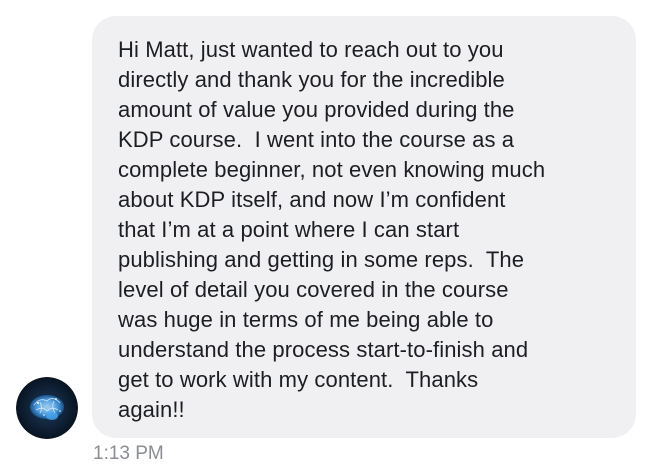 This screenshot has height=476, width=656. I want to click on brain-avatar-graphic, so click(47, 408).